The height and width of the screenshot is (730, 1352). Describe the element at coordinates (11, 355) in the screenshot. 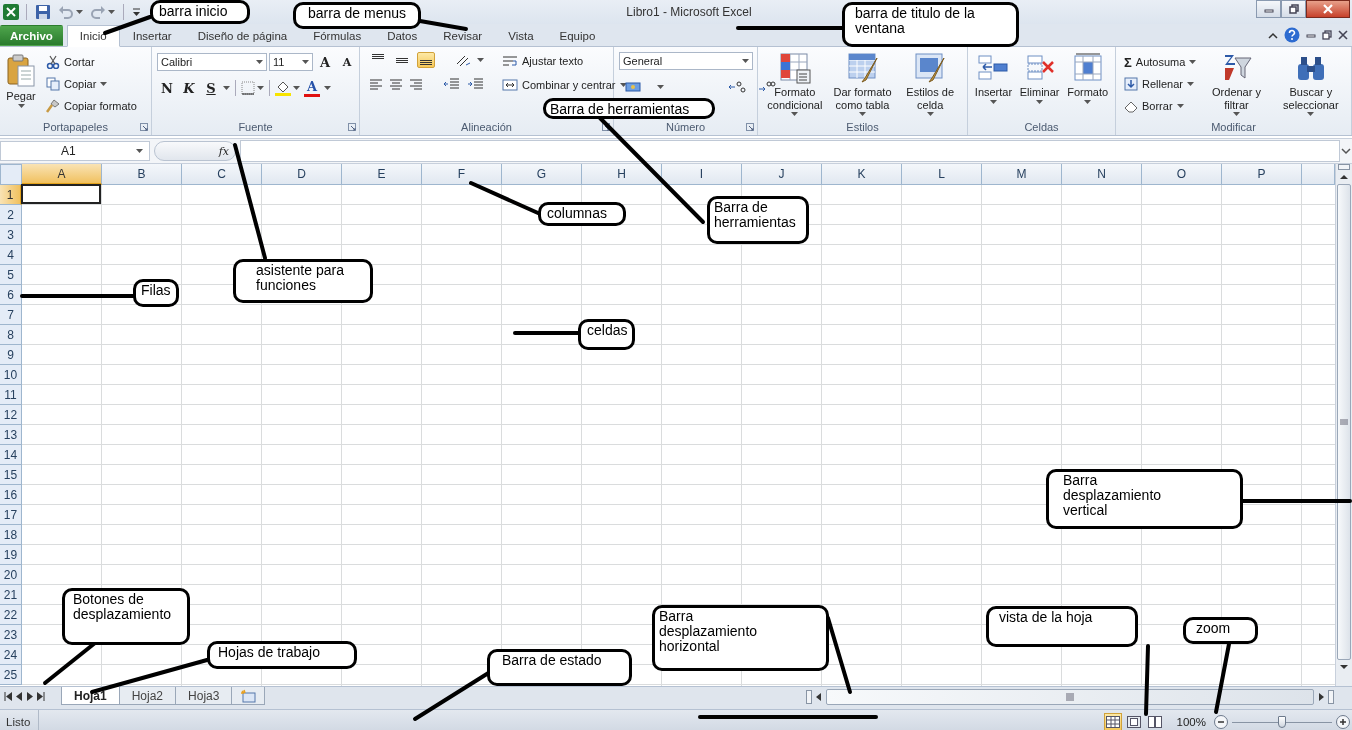

I see `row-header: 9` at that location.